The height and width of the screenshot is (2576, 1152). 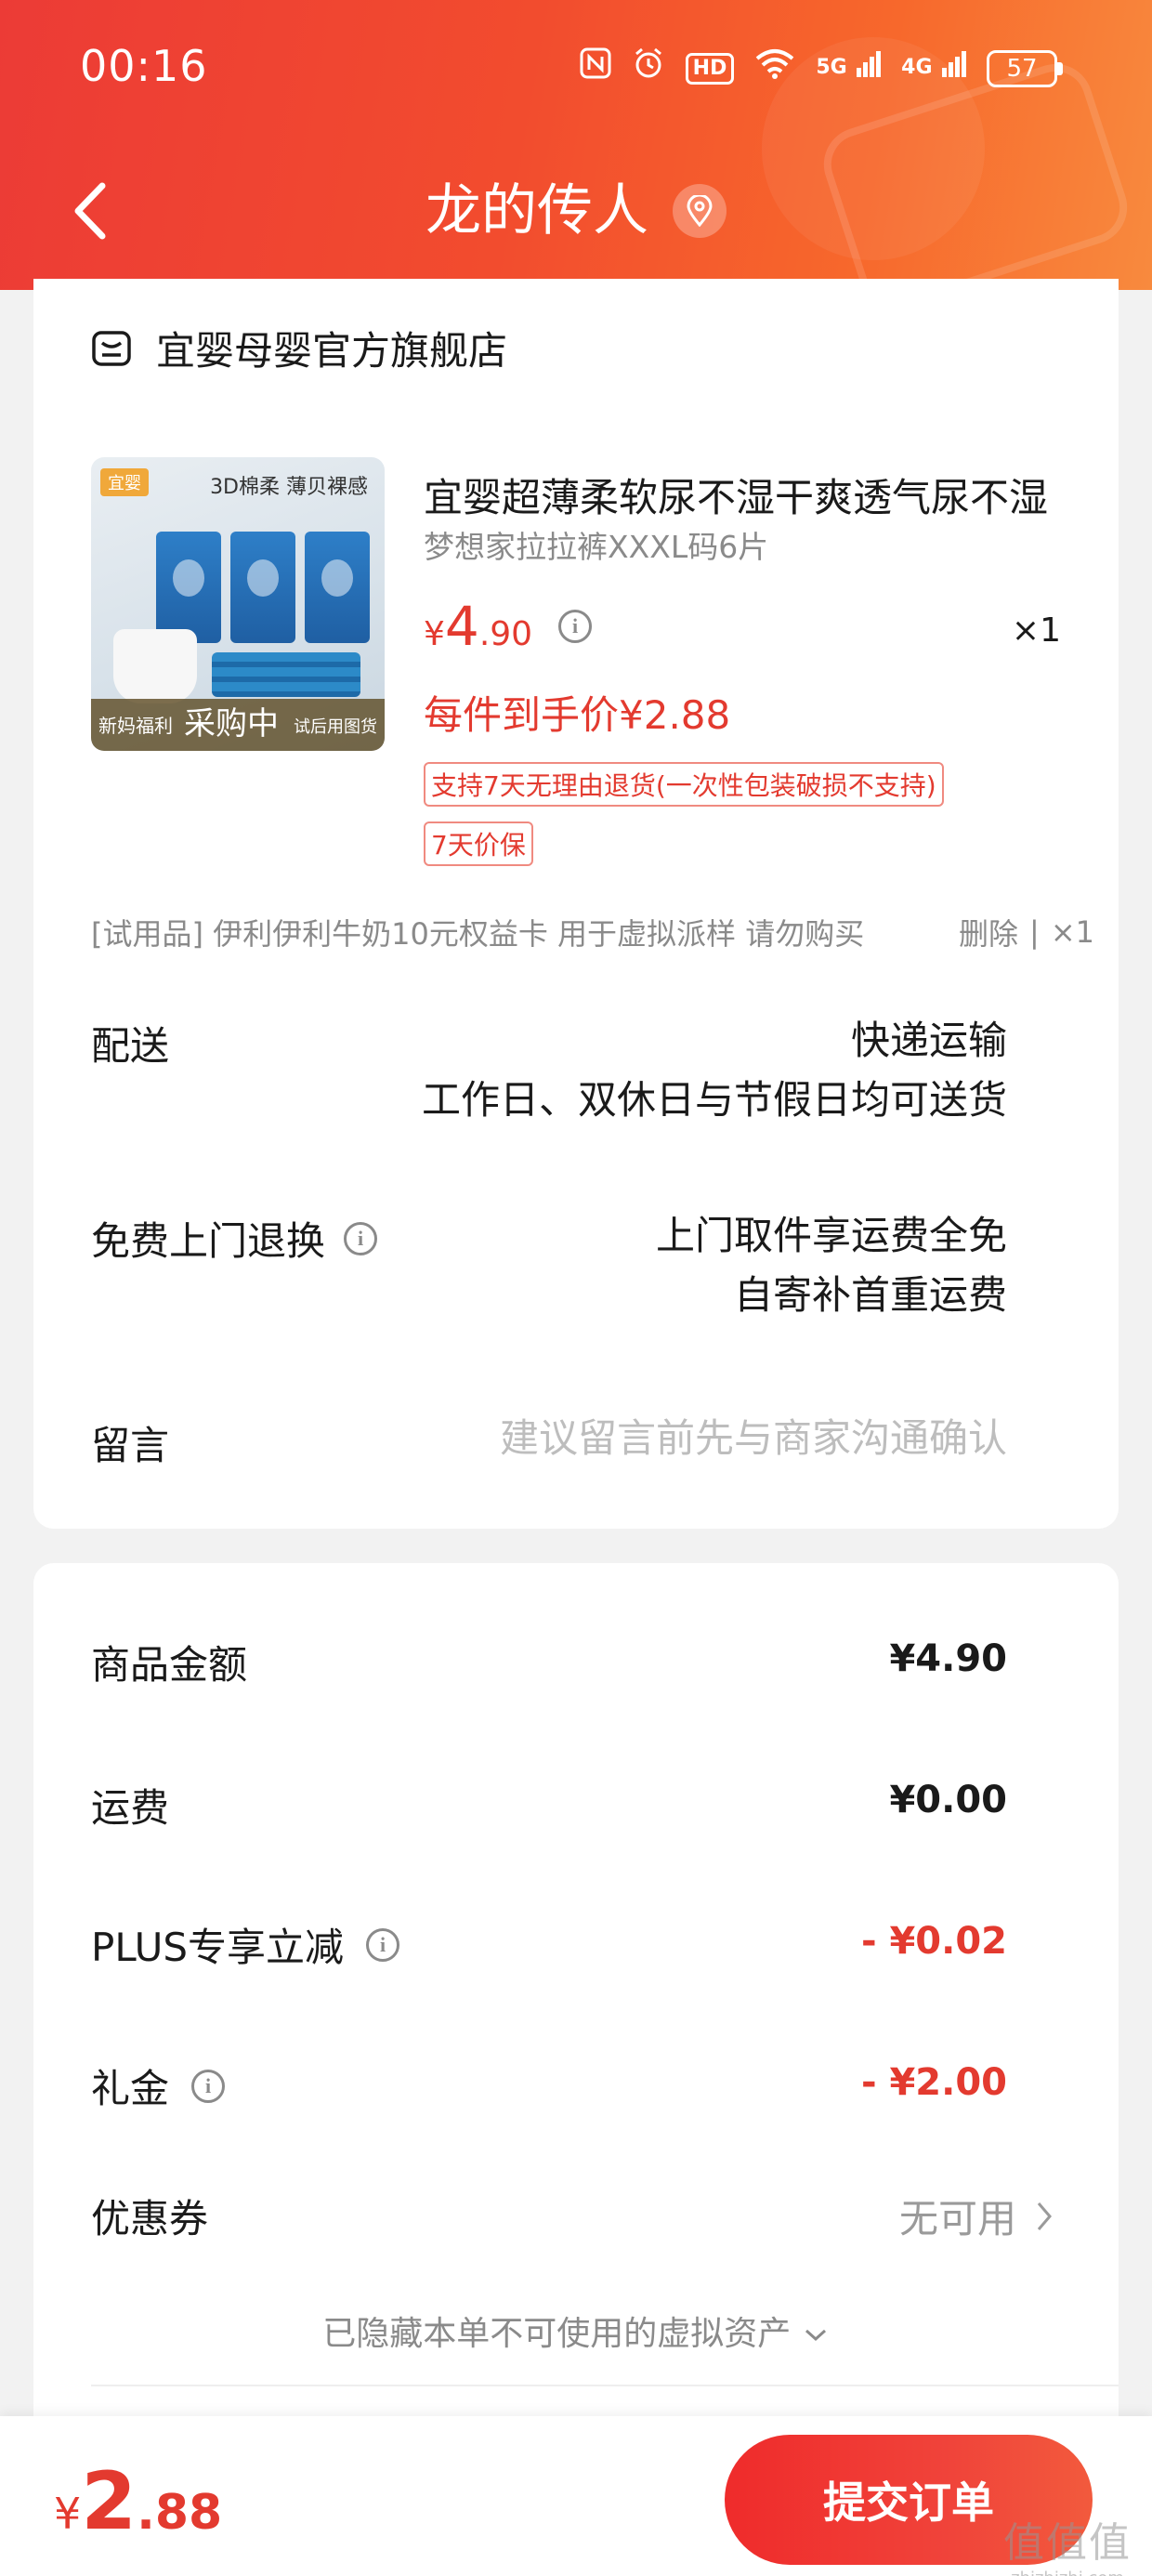 I want to click on image-headline: 3D棉柔 薄贝裸感, so click(x=289, y=487).